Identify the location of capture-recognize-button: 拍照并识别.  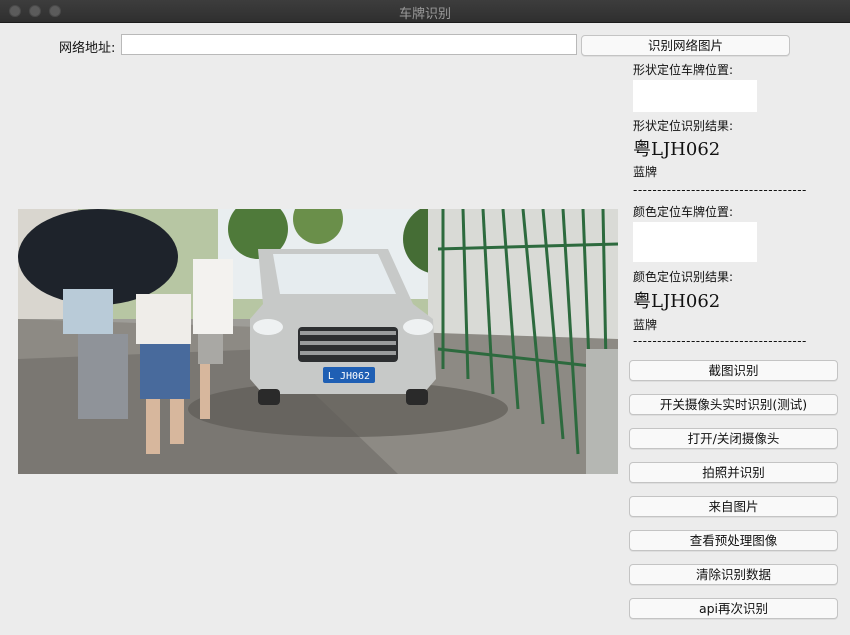
(733, 472).